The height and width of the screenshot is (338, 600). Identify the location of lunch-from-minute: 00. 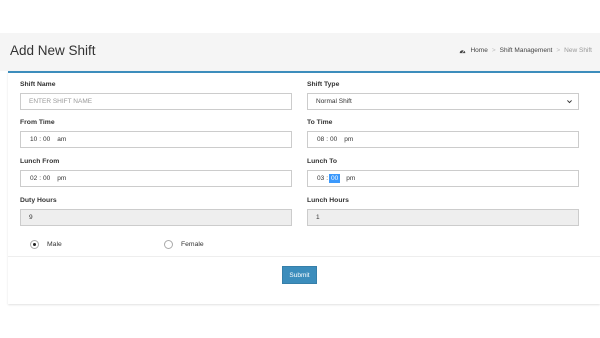
(46, 178).